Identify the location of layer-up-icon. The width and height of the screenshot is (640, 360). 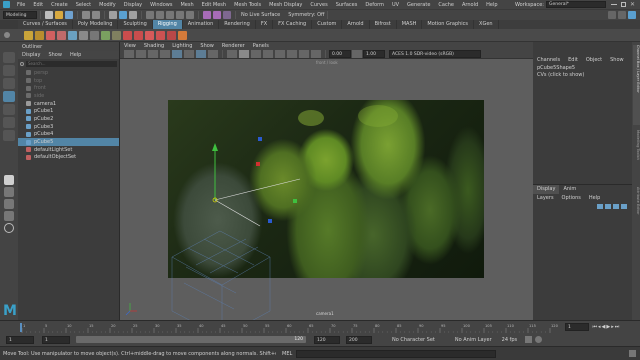
(600, 206).